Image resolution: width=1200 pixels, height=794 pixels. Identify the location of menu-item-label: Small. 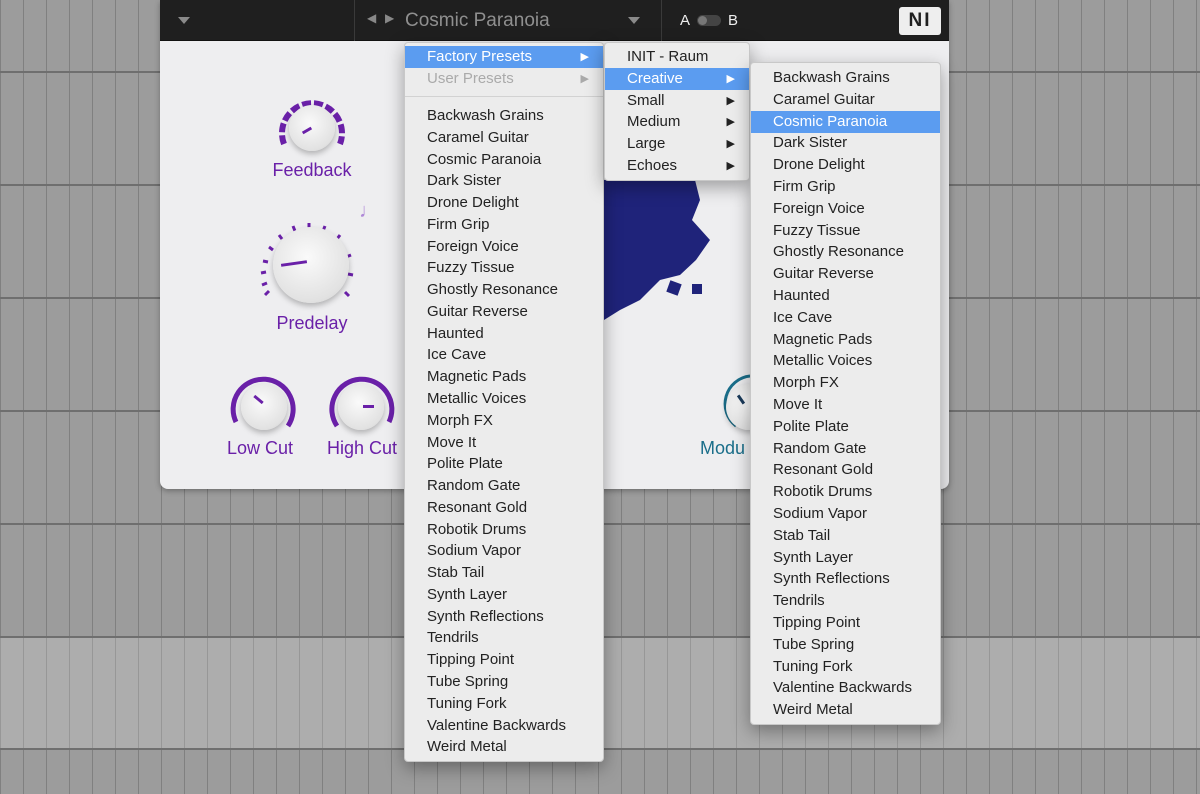
(646, 100).